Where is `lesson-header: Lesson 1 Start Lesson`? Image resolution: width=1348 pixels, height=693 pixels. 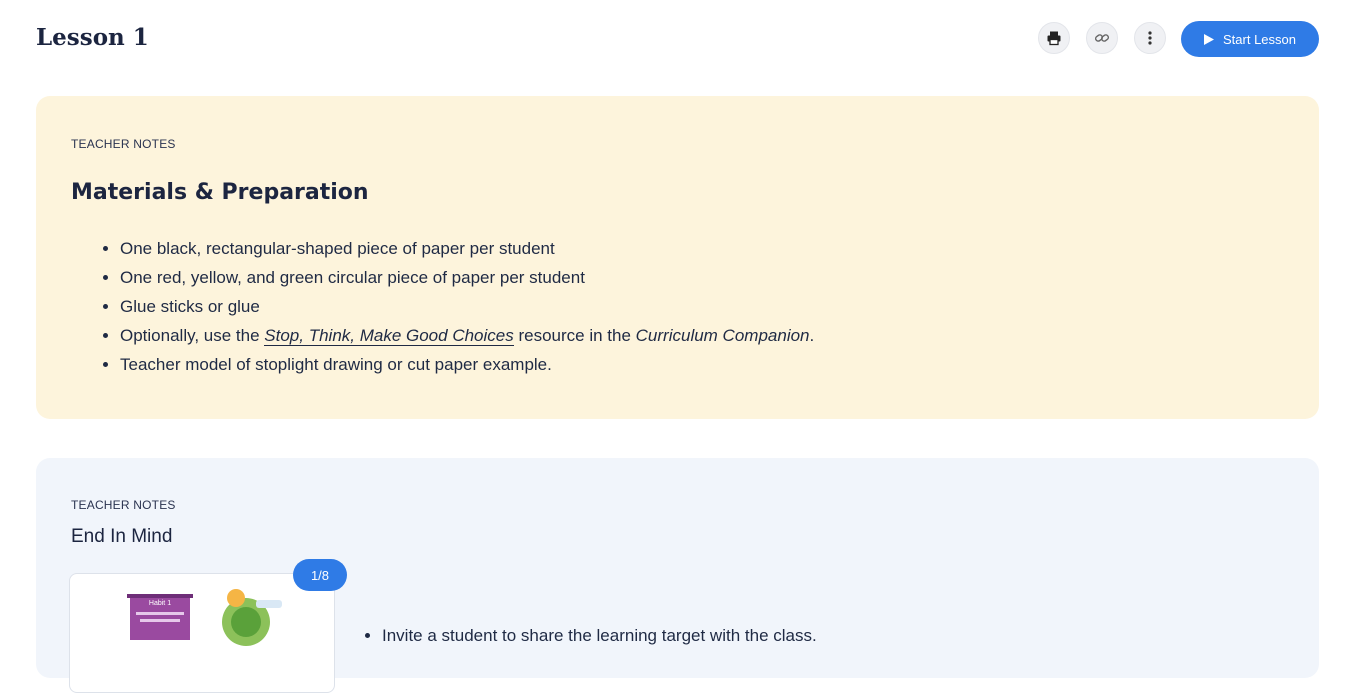
lesson-header: Lesson 1 Start Lesson is located at coordinates (674, 40).